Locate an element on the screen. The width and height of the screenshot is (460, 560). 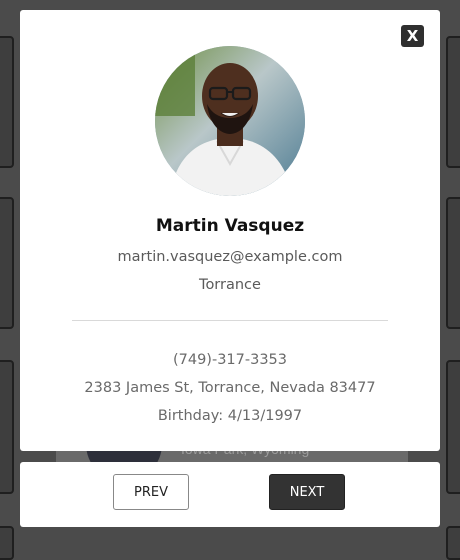
next-button: NEXT is located at coordinates (307, 492).